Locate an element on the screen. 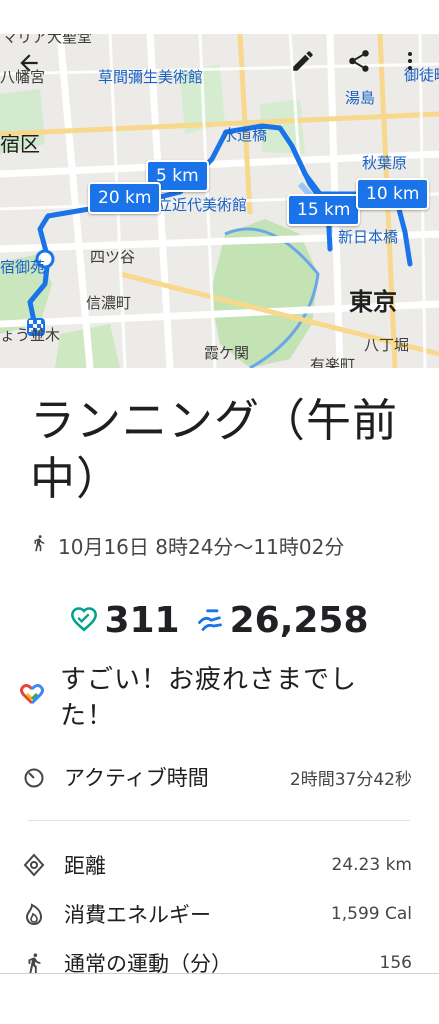  energy-value: 1,599 Cal is located at coordinates (371, 914).